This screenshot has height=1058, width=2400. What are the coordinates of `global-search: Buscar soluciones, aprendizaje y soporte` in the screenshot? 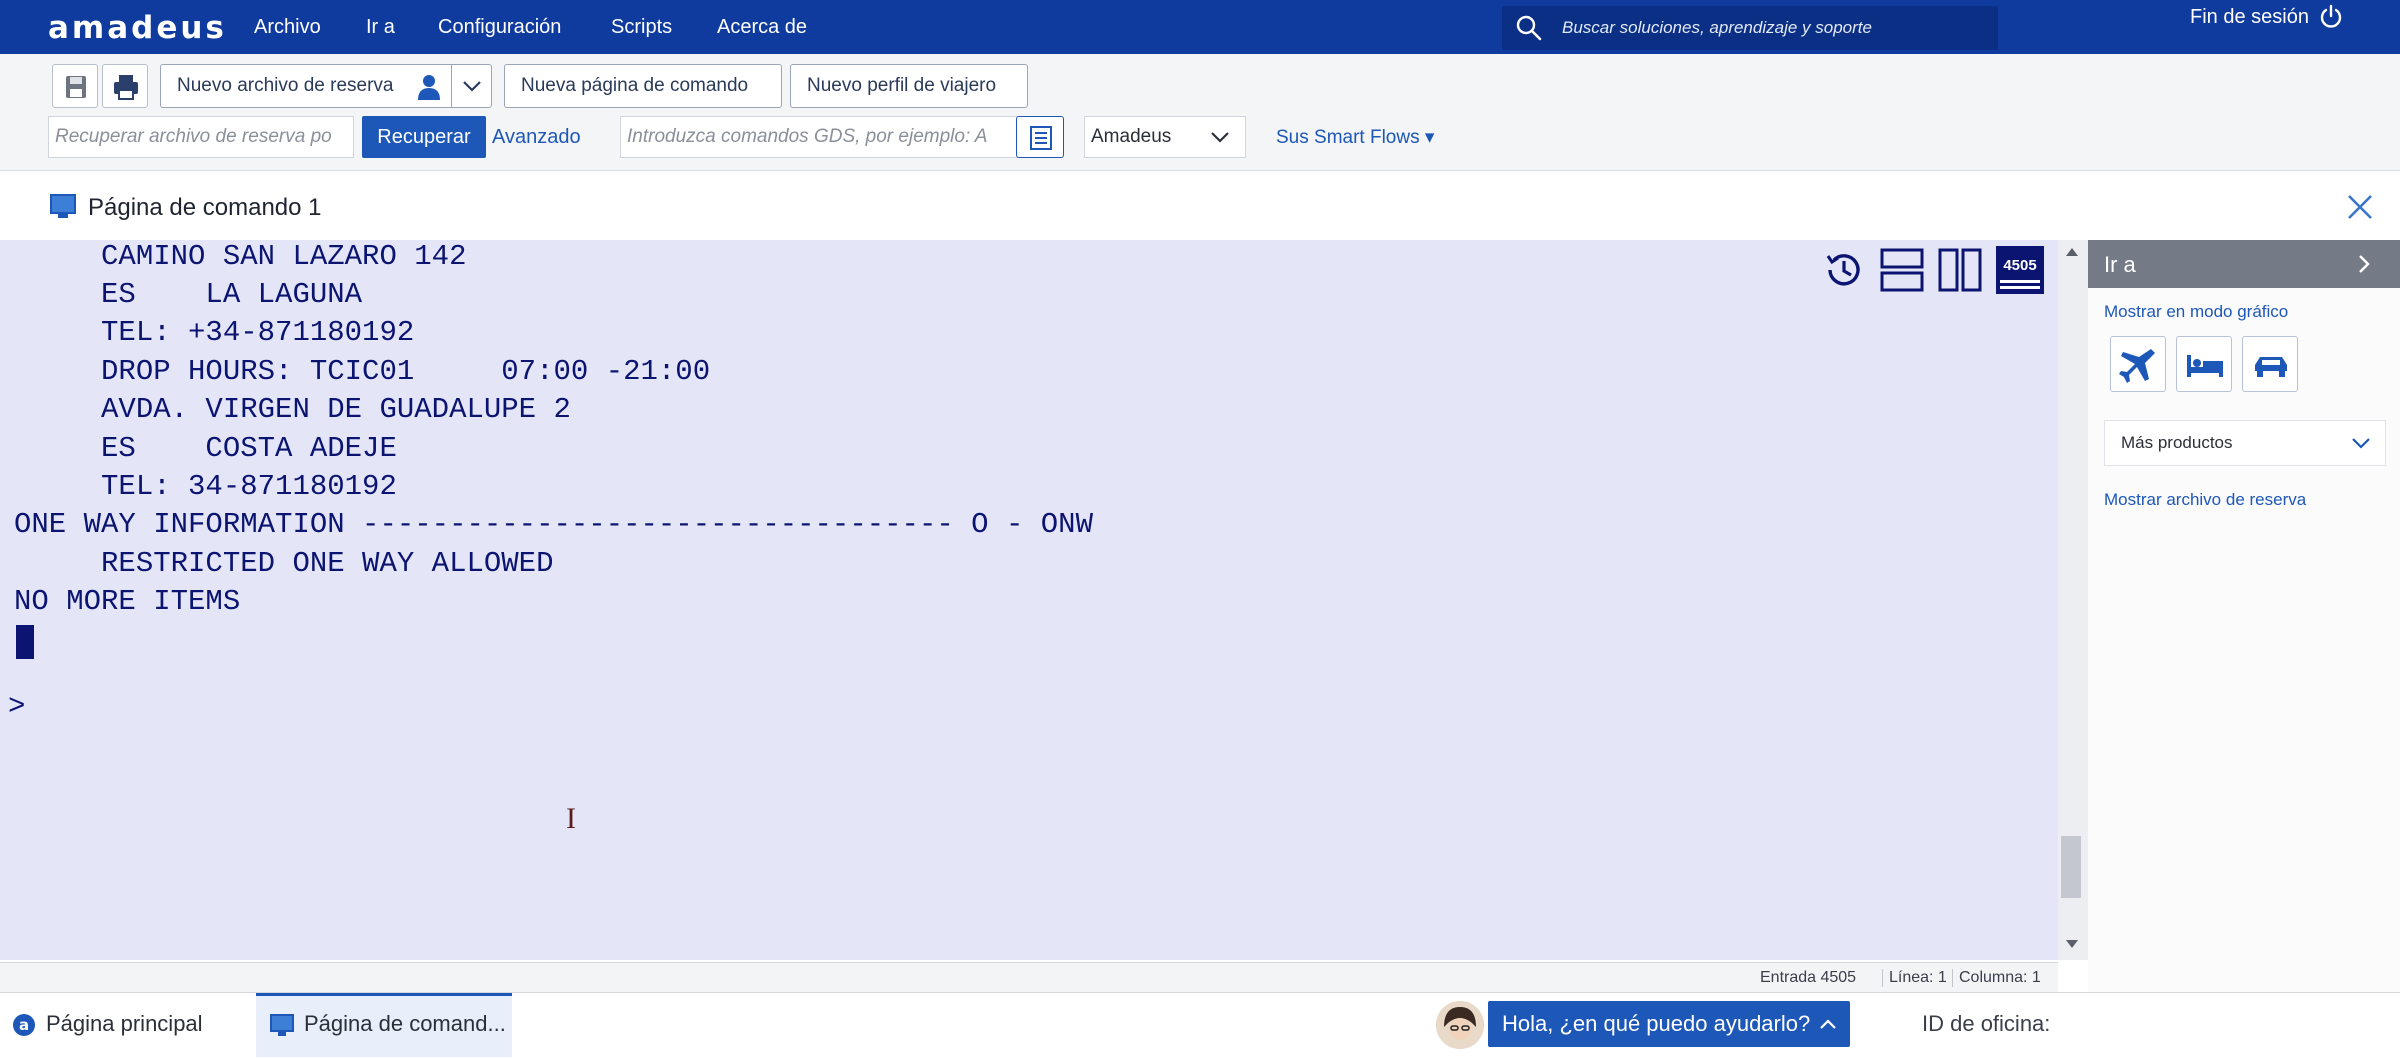 It's located at (1750, 28).